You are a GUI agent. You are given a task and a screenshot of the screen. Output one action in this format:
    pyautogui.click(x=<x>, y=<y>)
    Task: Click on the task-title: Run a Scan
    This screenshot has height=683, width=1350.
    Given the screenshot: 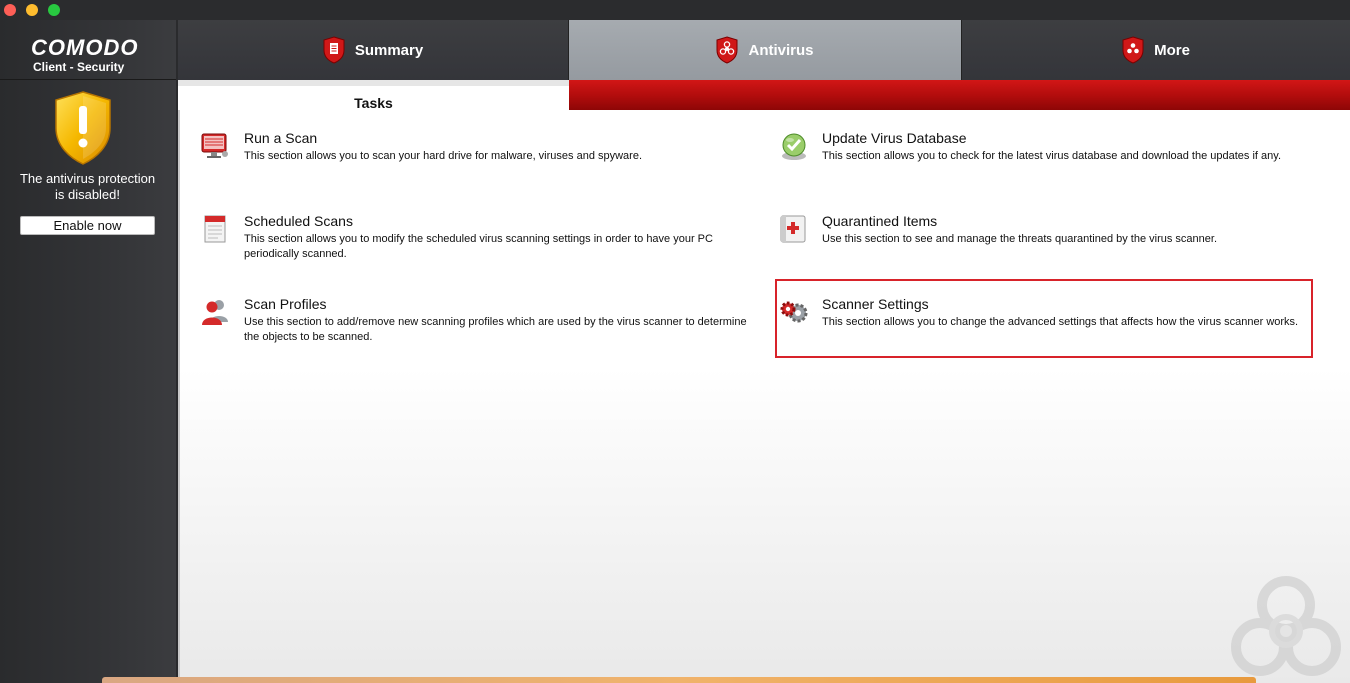 What is the action you would take?
    pyautogui.click(x=281, y=138)
    